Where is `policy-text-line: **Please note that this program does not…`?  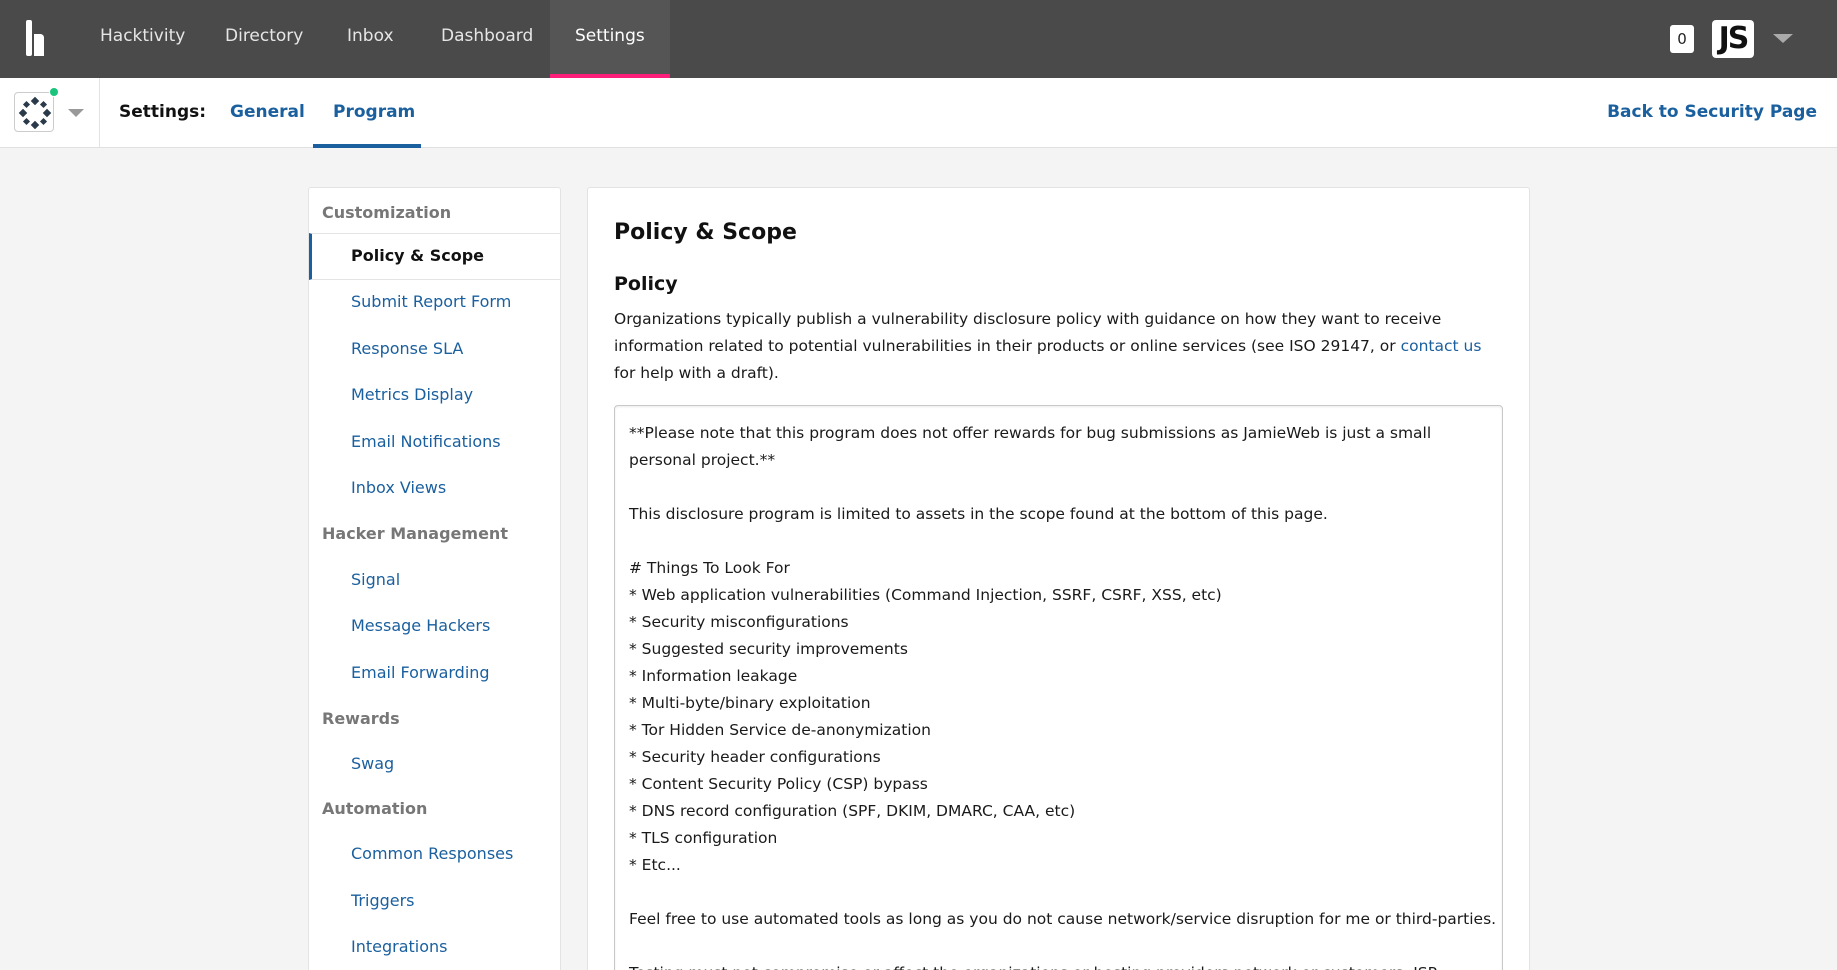
policy-text-line: **Please note that this program does not… is located at coordinates (1030, 433).